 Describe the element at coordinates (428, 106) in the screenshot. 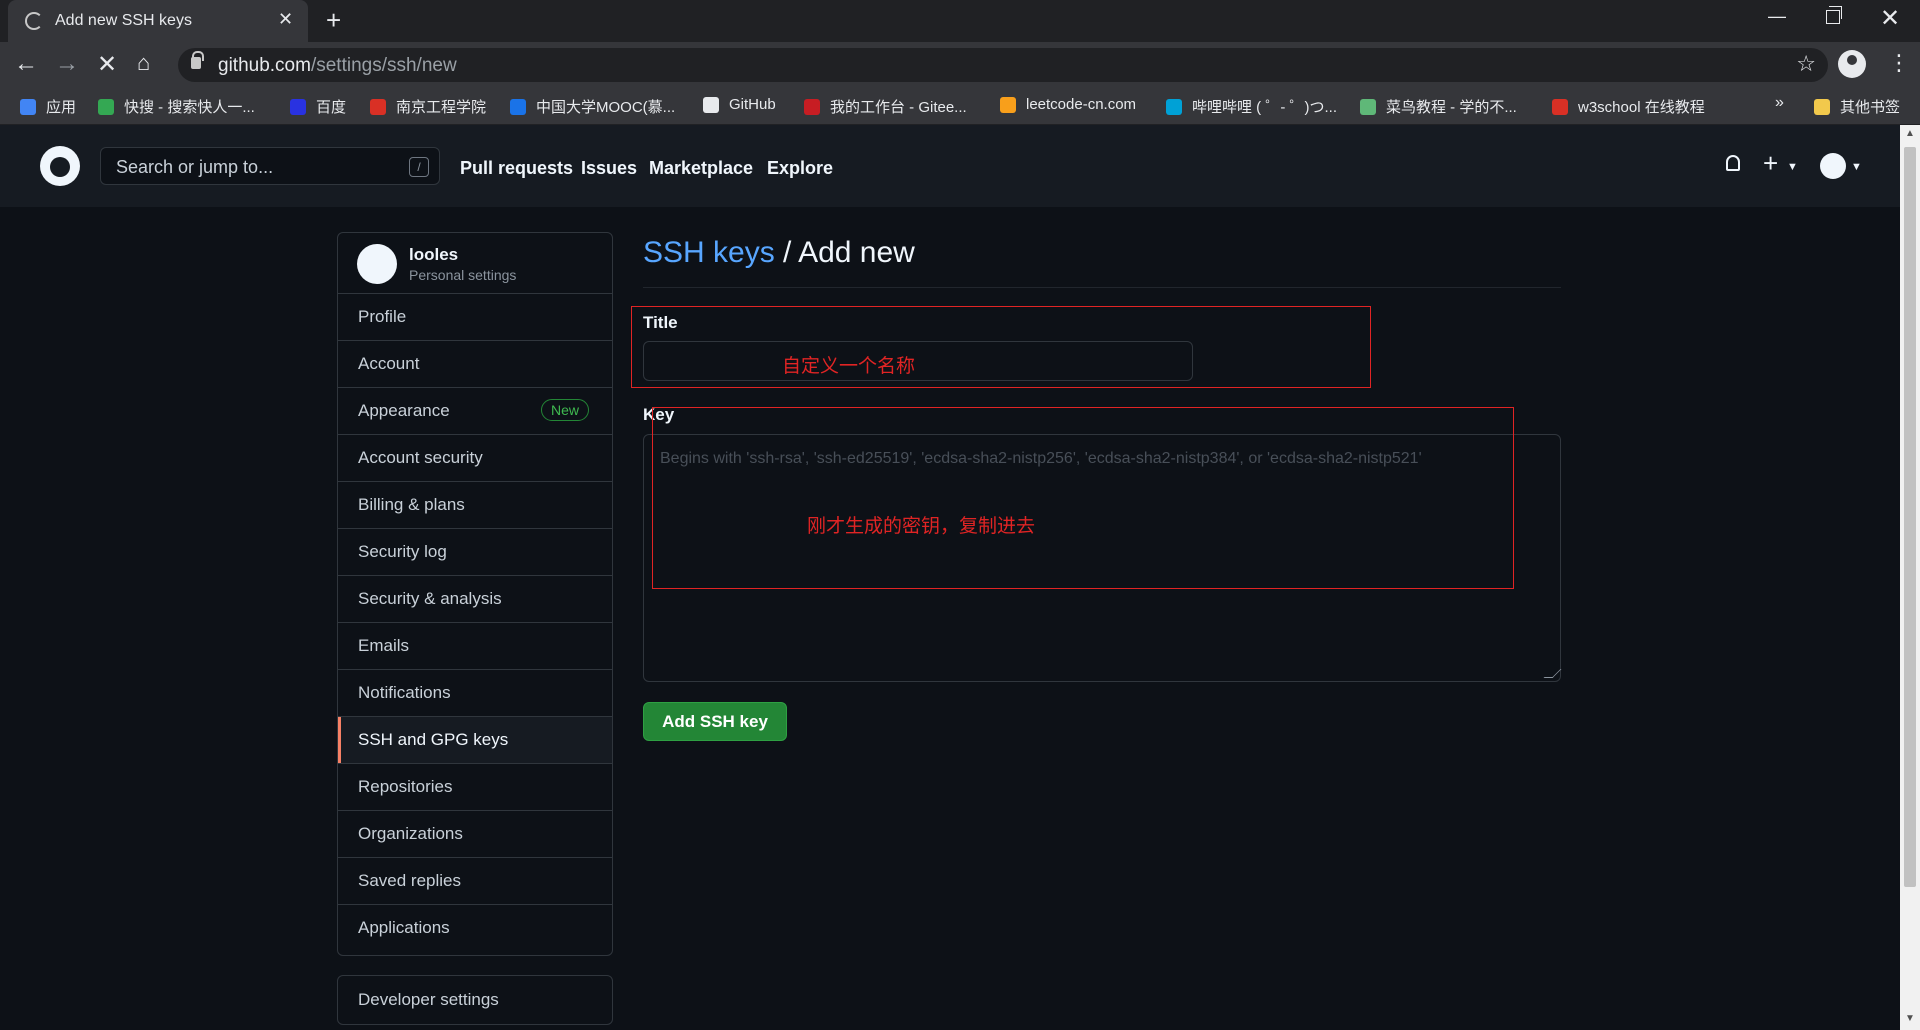

I see `bookmark-item: 南京工程学院` at that location.